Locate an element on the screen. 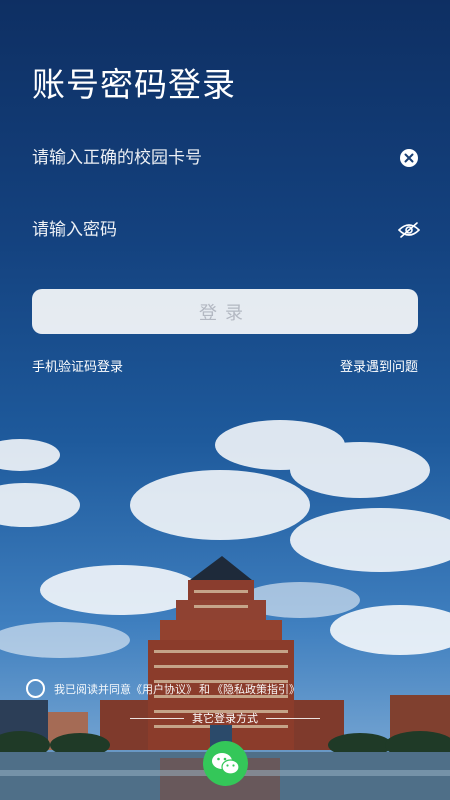  privacy-policy-link: 《隐私政策指引》 is located at coordinates (256, 689).